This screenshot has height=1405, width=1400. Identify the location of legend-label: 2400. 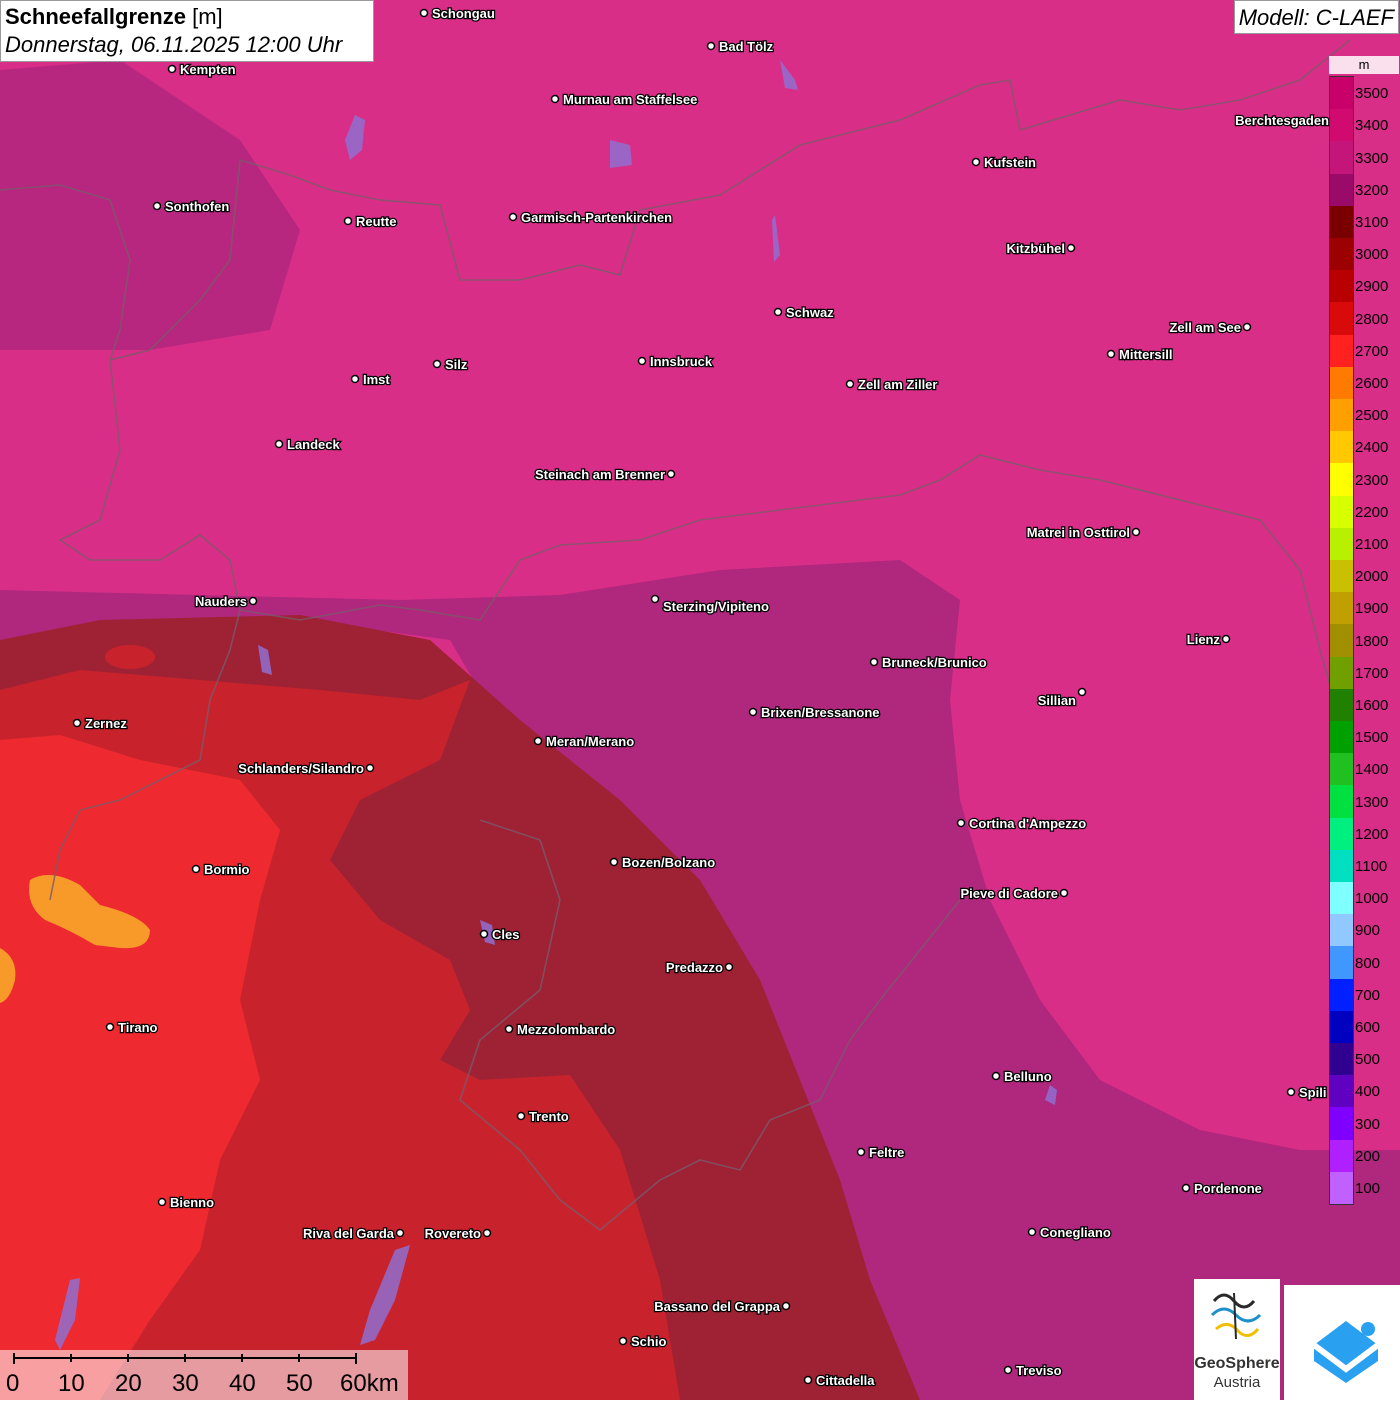
(1372, 448).